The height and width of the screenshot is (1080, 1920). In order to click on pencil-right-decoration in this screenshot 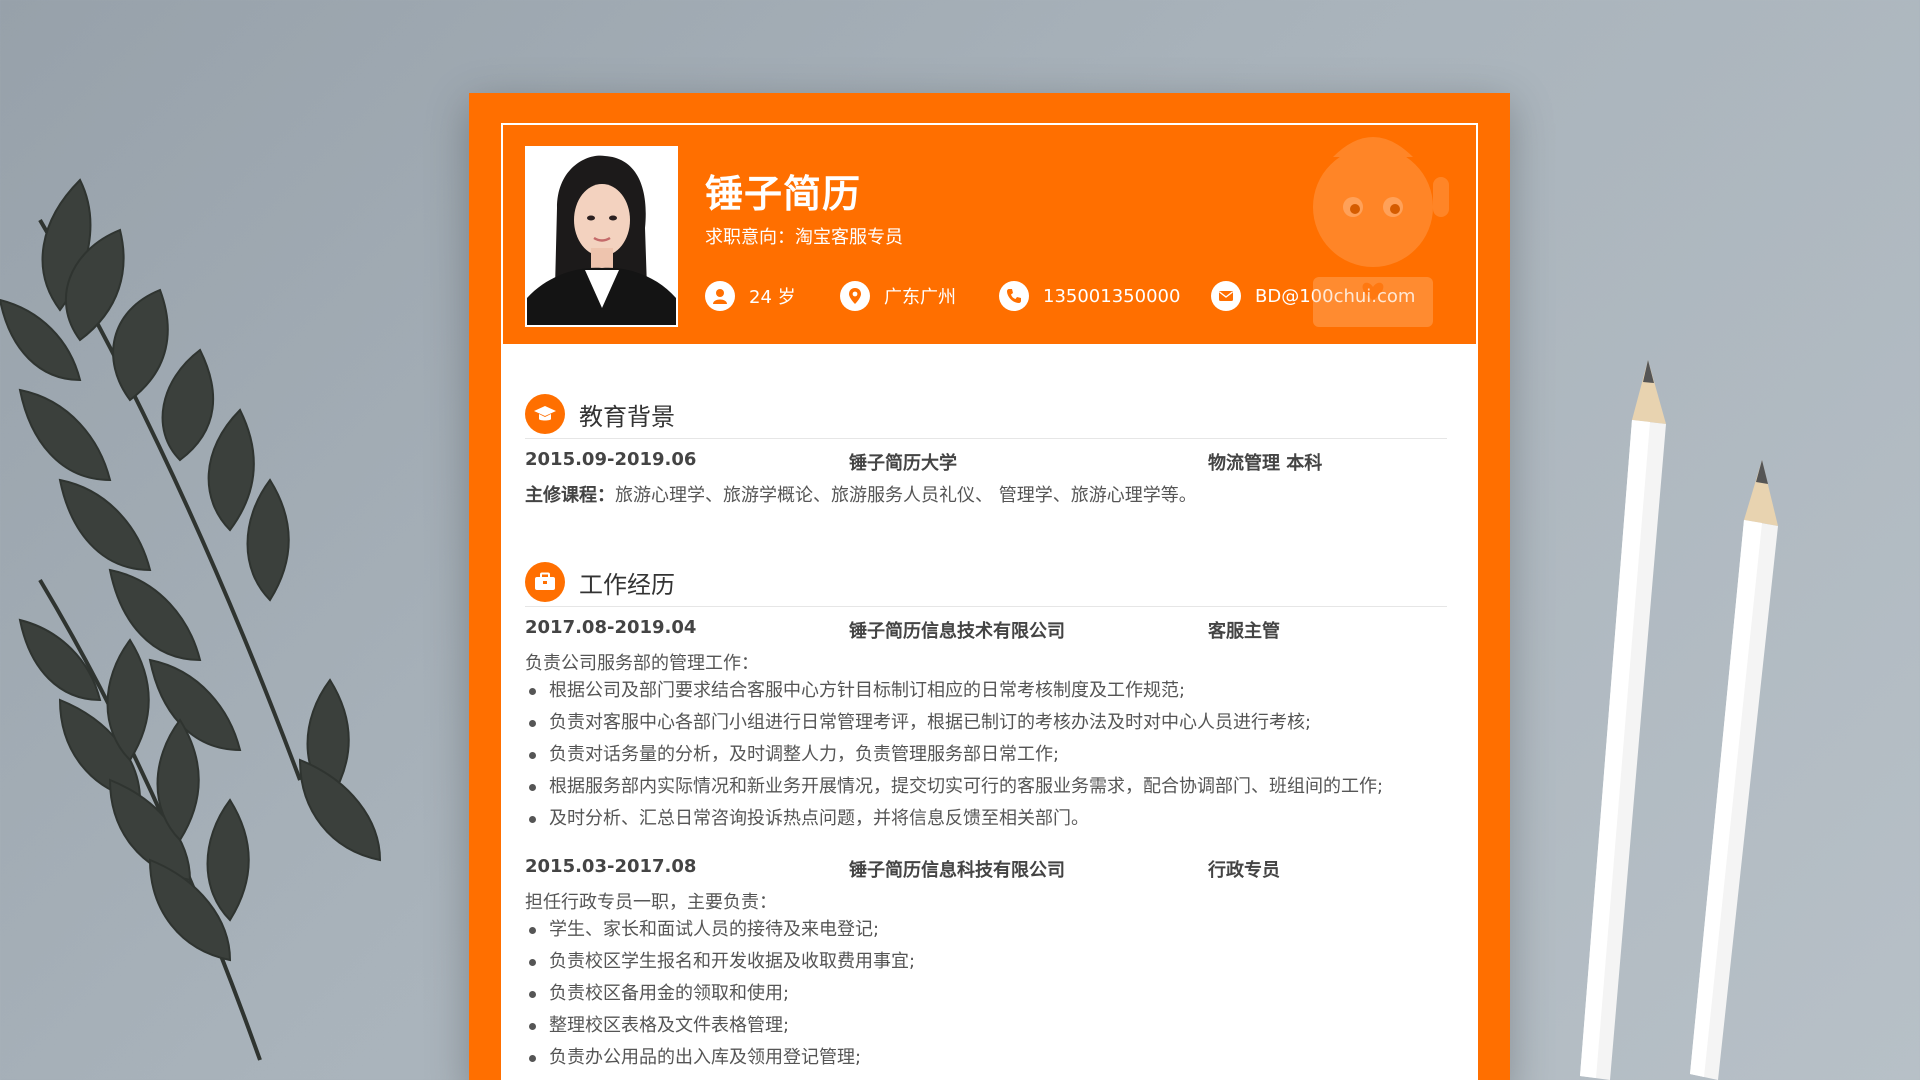, I will do `click(1734, 770)`.